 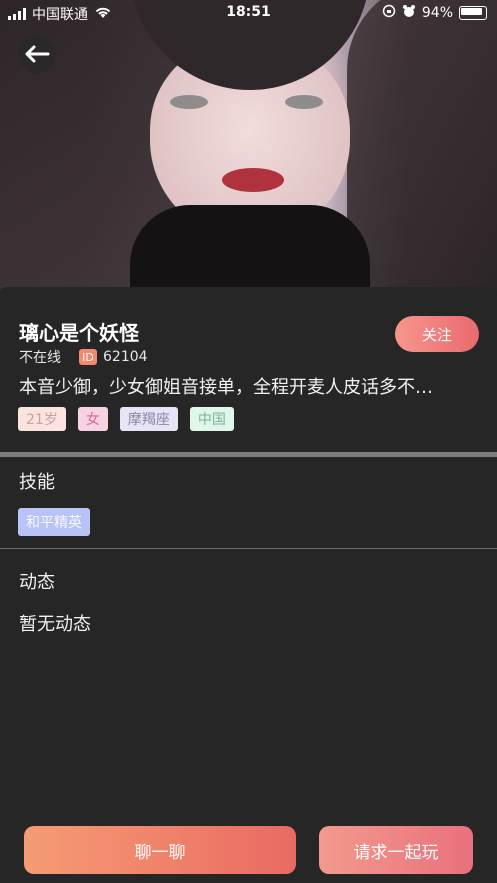 I want to click on request-play-button: 请求一起玩, so click(x=396, y=850).